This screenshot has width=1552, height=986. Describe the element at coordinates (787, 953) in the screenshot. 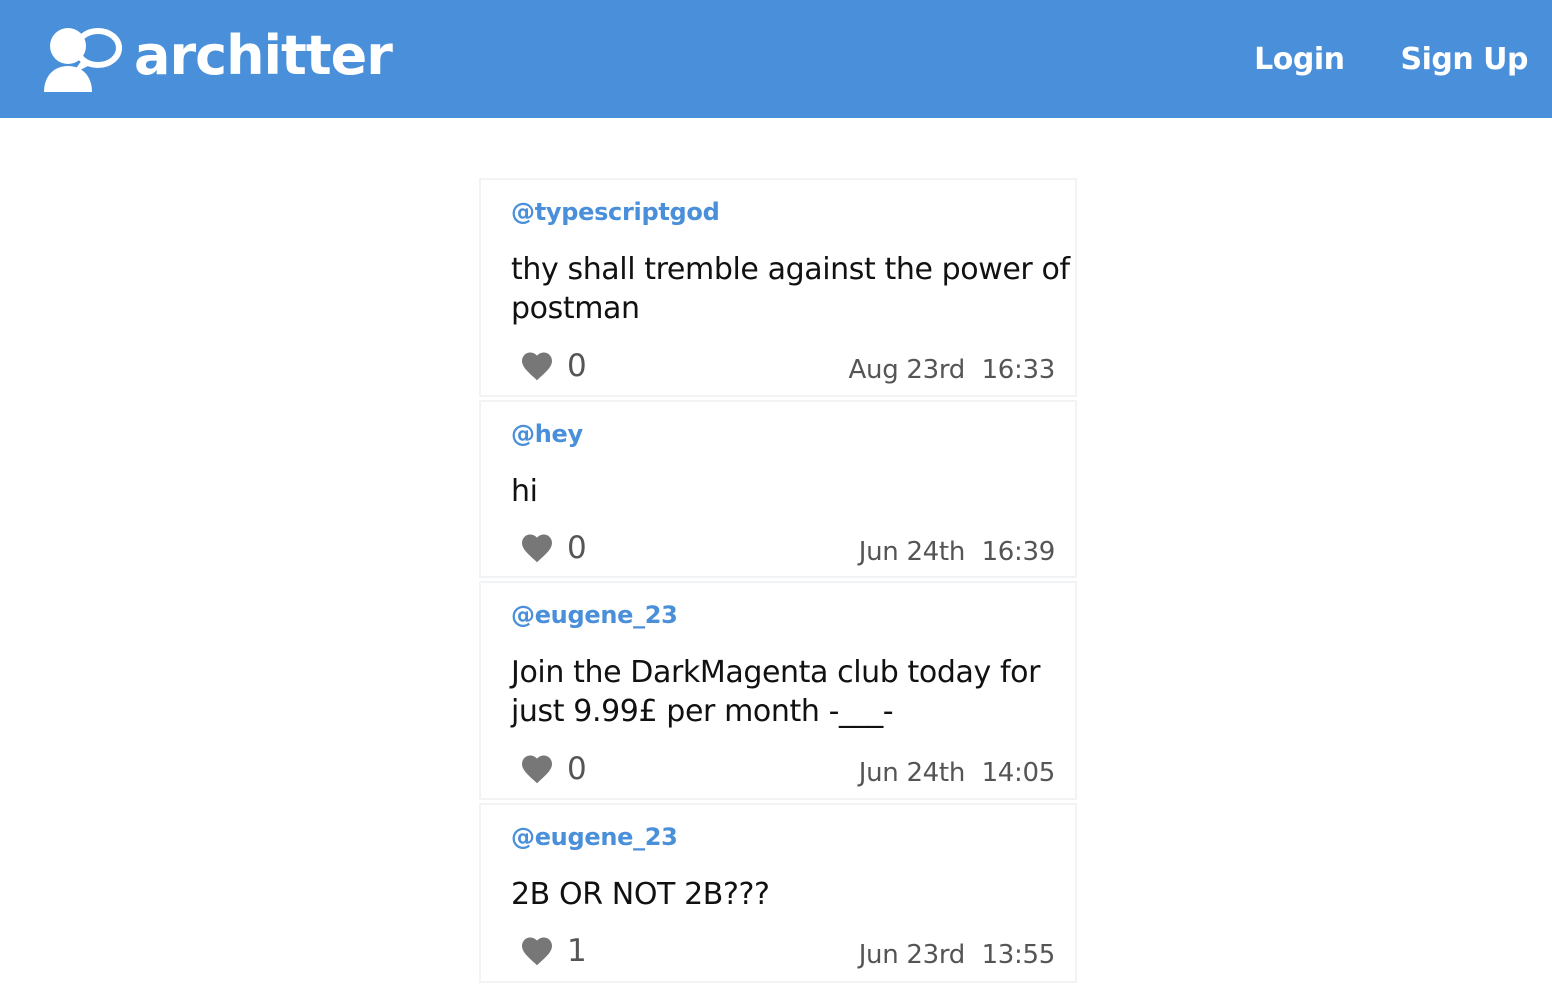

I see `post-footer: 1 Jun 23rd 13:55` at that location.